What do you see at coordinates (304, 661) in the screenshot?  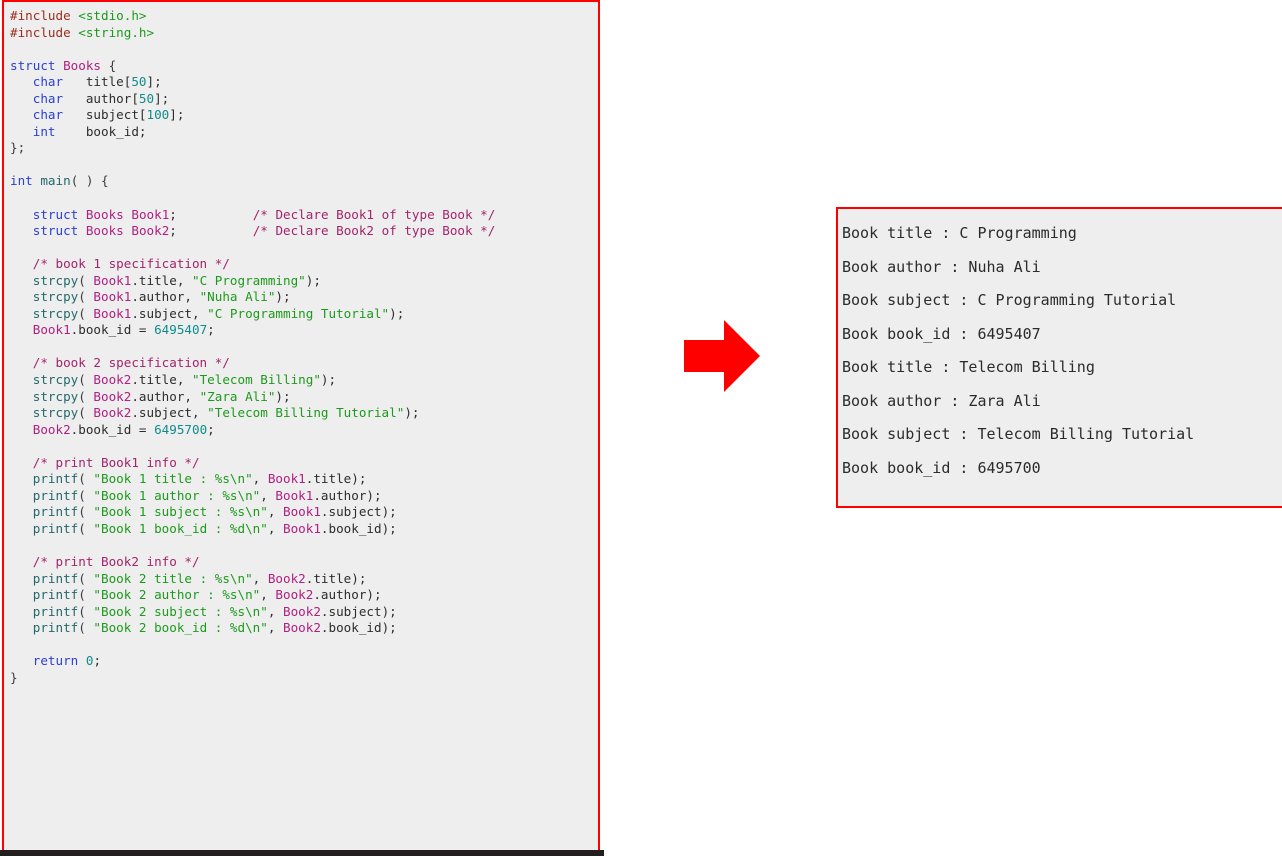 I see `code-line: return 0;` at bounding box center [304, 661].